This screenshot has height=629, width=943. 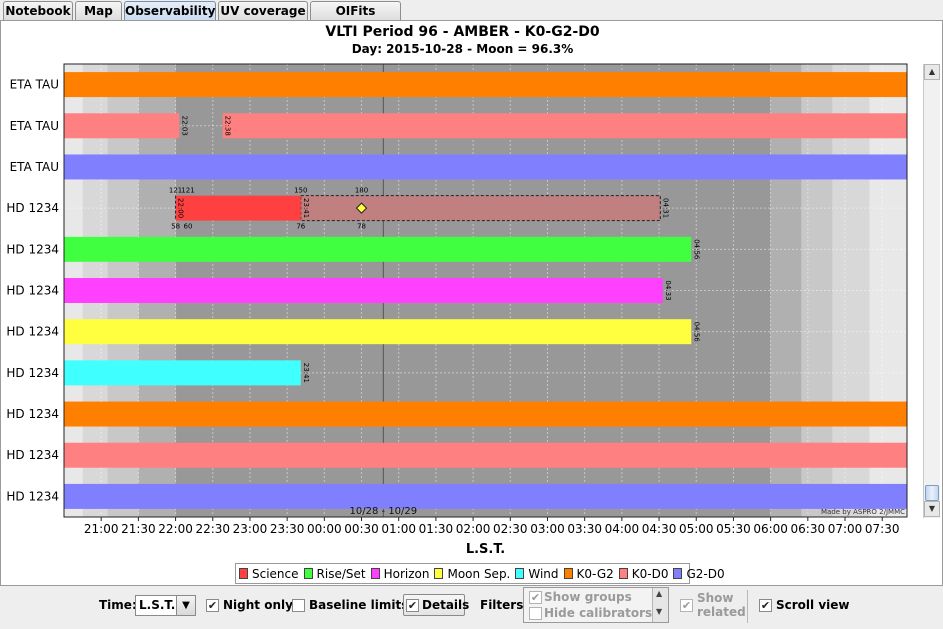 What do you see at coordinates (660, 605) in the screenshot?
I see `filters-scrollbar: ▲ ▼` at bounding box center [660, 605].